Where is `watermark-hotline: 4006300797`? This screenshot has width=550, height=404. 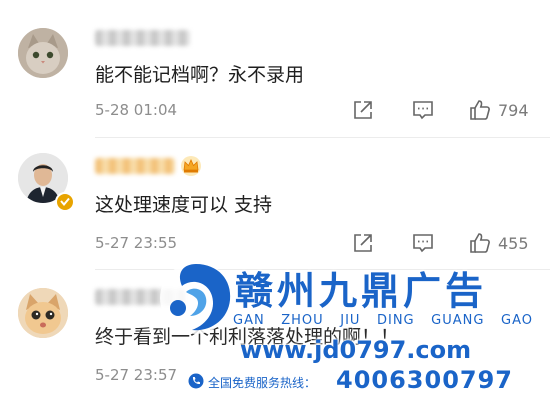 watermark-hotline: 4006300797 is located at coordinates (424, 380).